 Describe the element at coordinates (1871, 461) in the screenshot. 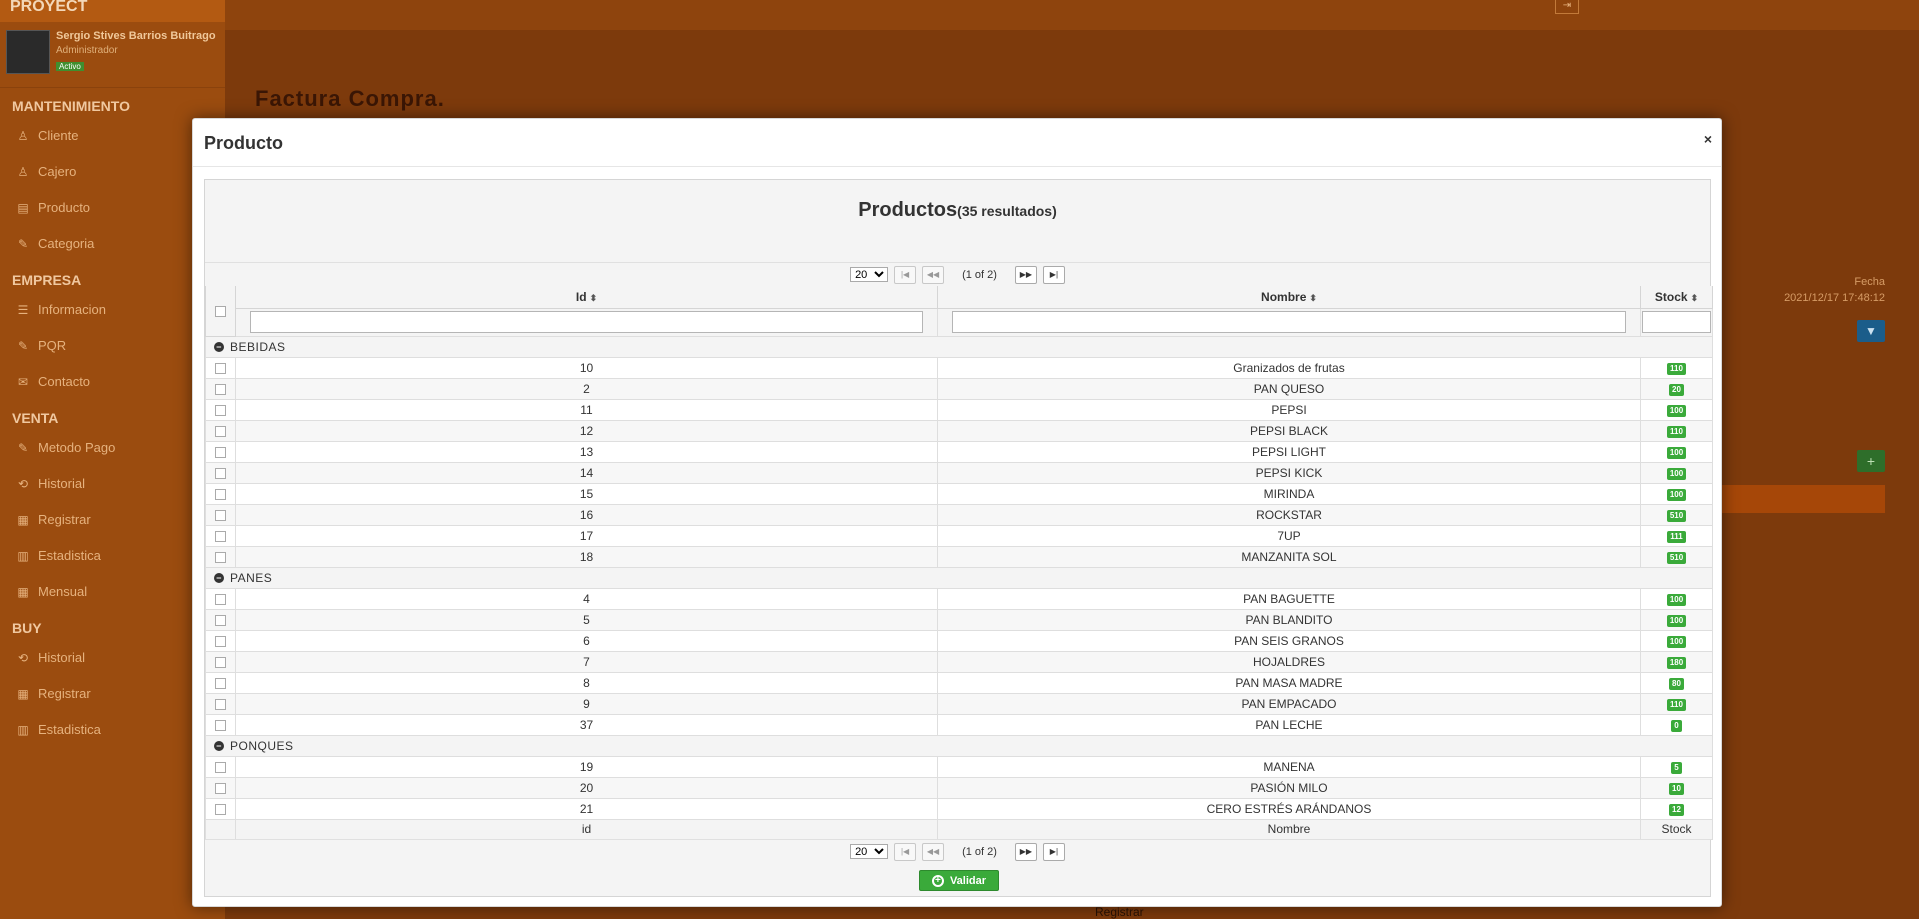

I see `add-product-button: +` at that location.